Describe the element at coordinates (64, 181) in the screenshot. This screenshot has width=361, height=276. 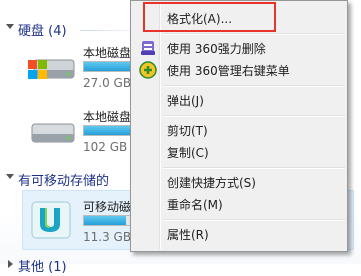
I see `group-title: 有可移动存储的` at that location.